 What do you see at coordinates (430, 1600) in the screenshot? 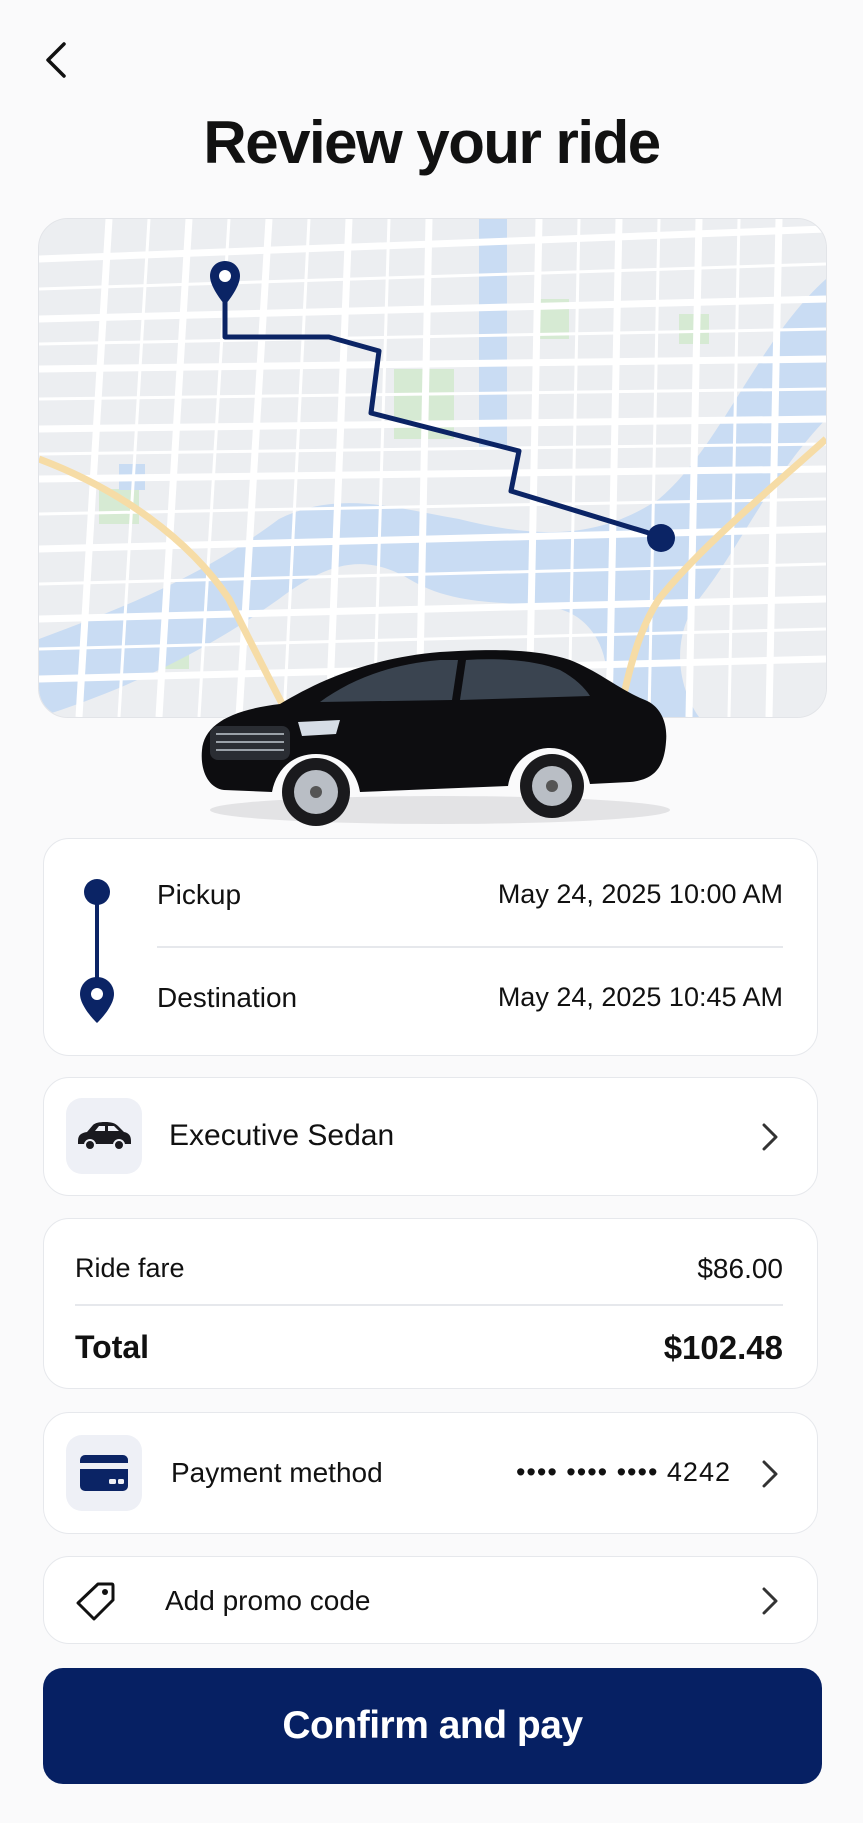
I see `promo-code-button: Add promo code` at bounding box center [430, 1600].